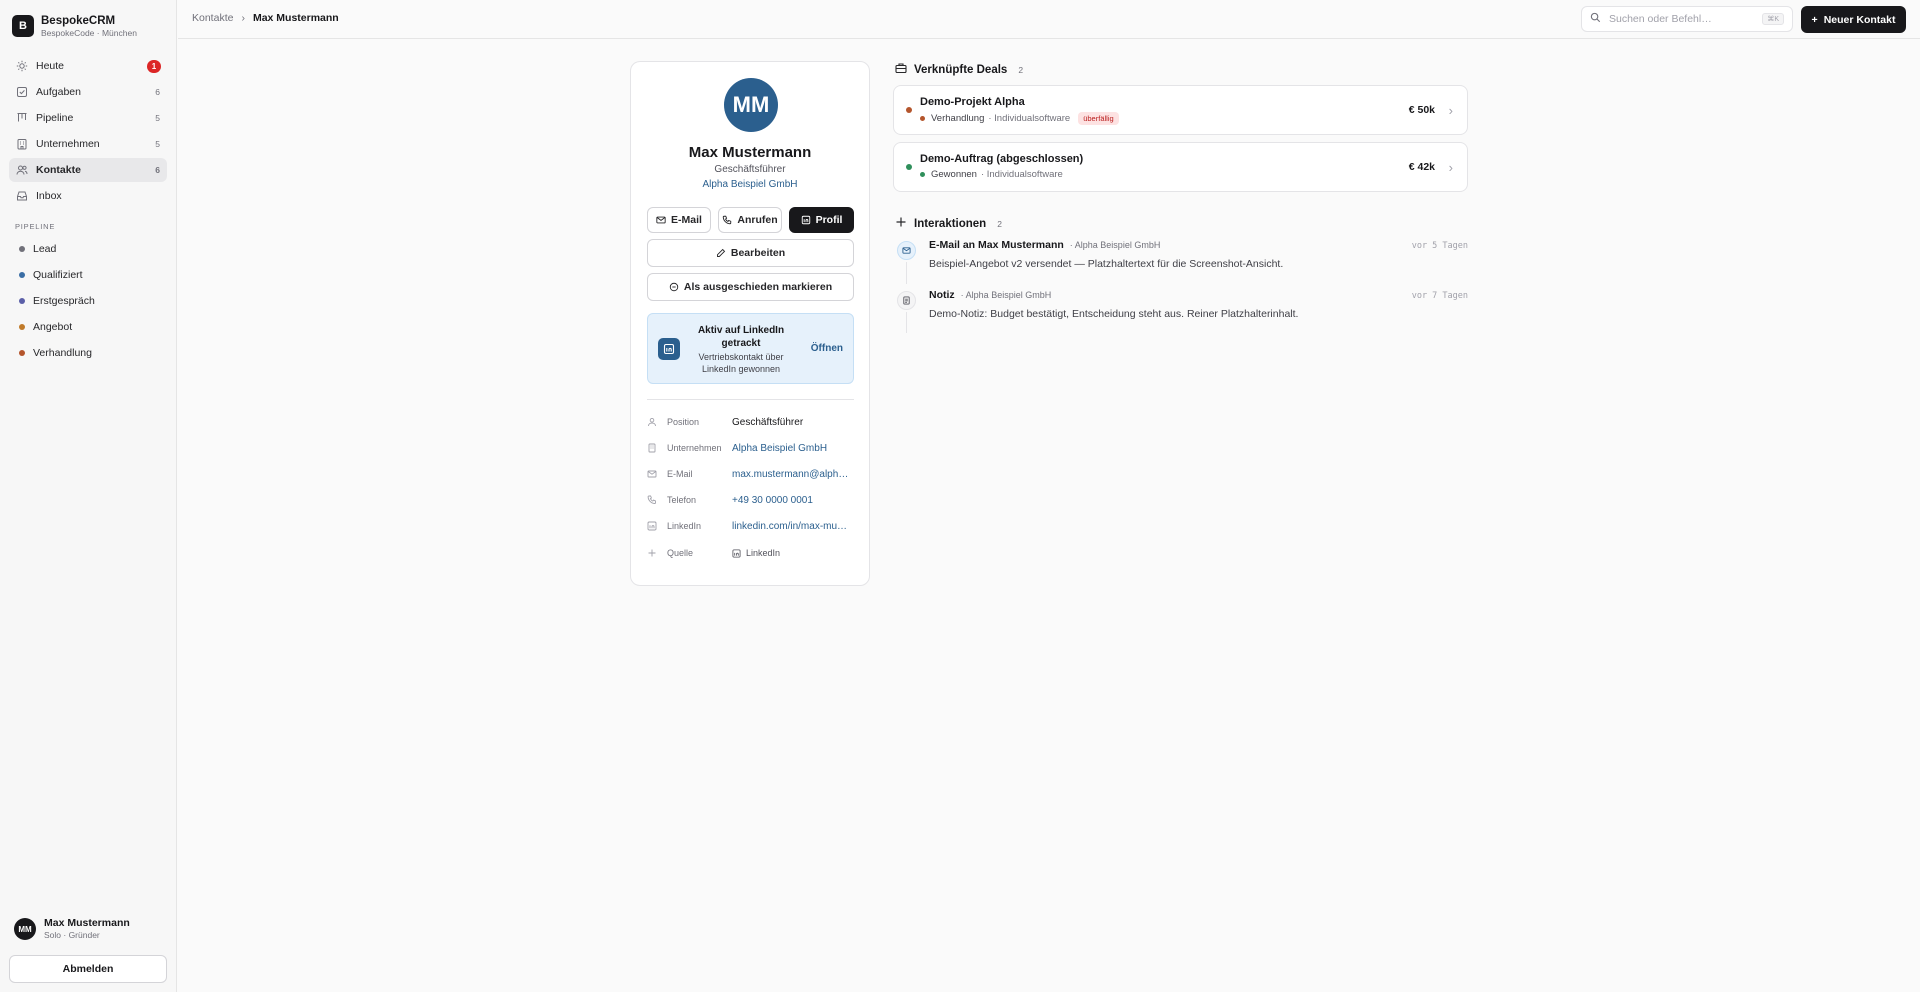  What do you see at coordinates (45, 249) in the screenshot?
I see `stage-label: Lead` at bounding box center [45, 249].